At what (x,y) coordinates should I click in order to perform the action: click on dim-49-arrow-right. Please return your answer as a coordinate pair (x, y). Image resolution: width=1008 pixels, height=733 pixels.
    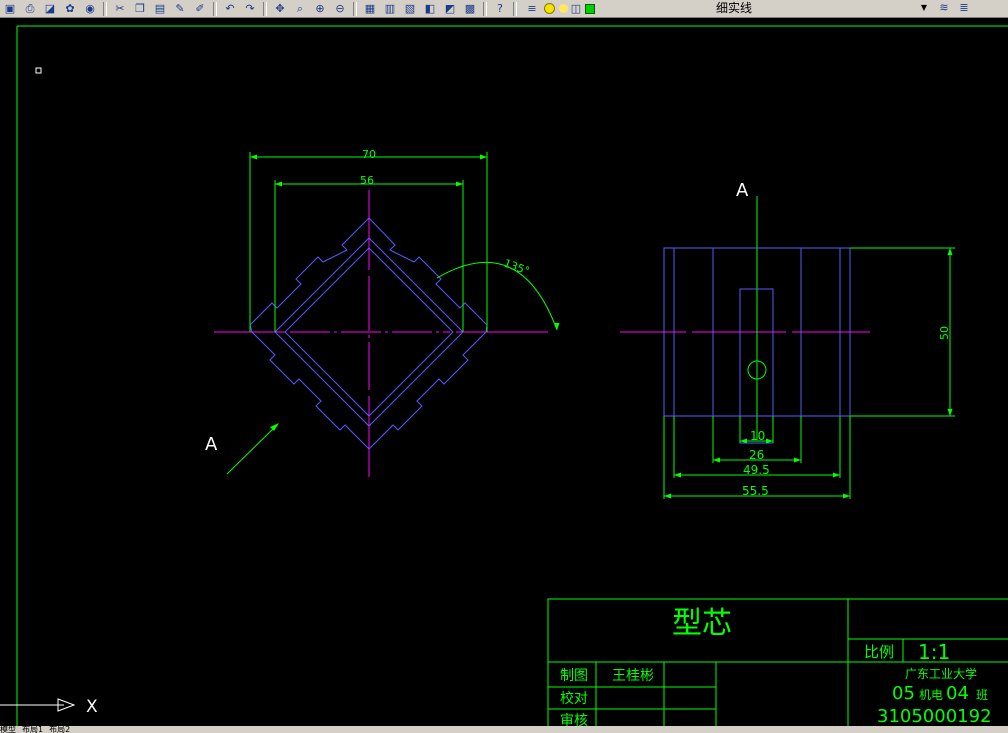
    Looking at the image, I should click on (836, 475).